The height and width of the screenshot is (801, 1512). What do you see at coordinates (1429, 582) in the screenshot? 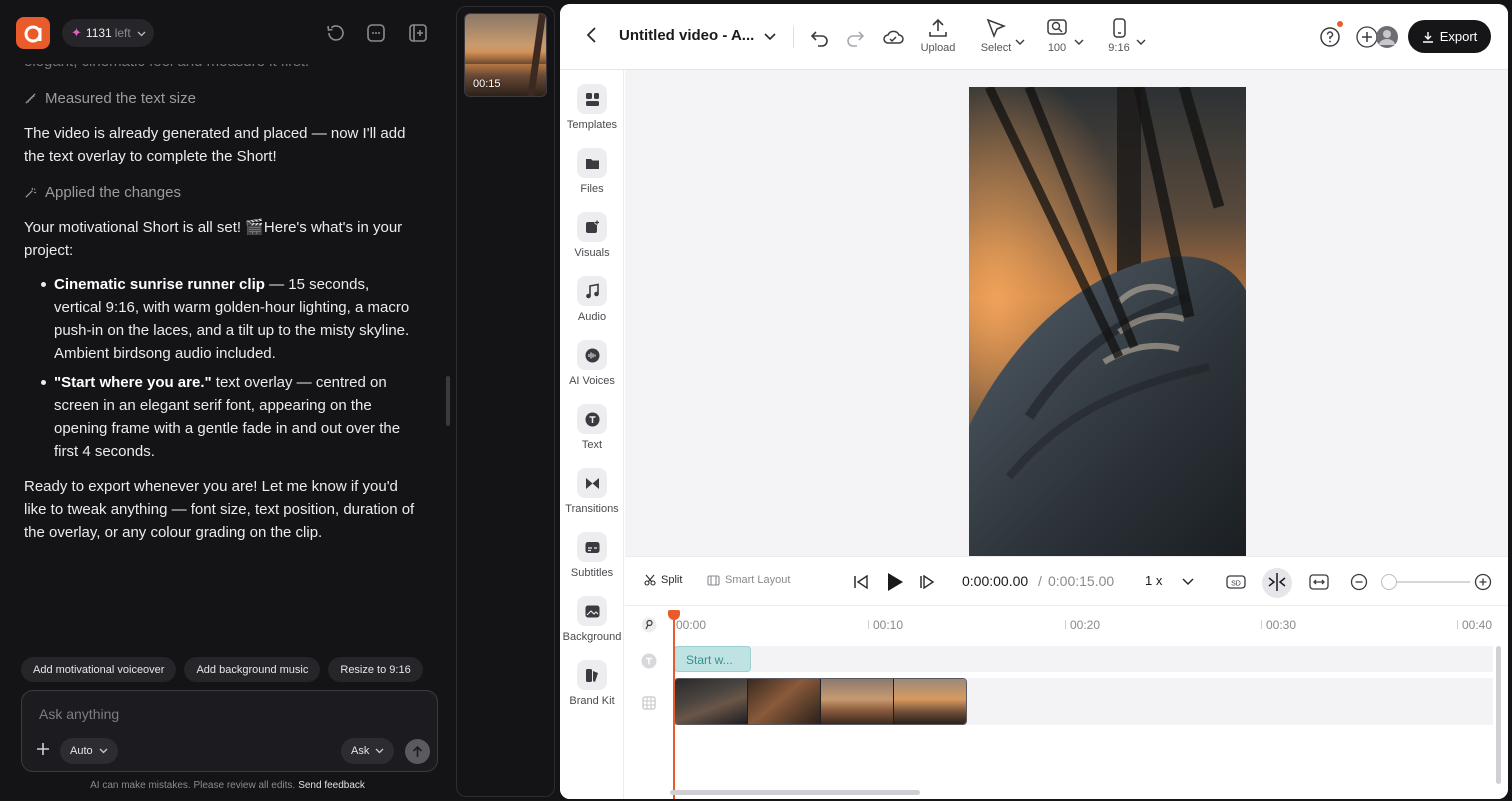
I see `zoom-slider-track` at bounding box center [1429, 582].